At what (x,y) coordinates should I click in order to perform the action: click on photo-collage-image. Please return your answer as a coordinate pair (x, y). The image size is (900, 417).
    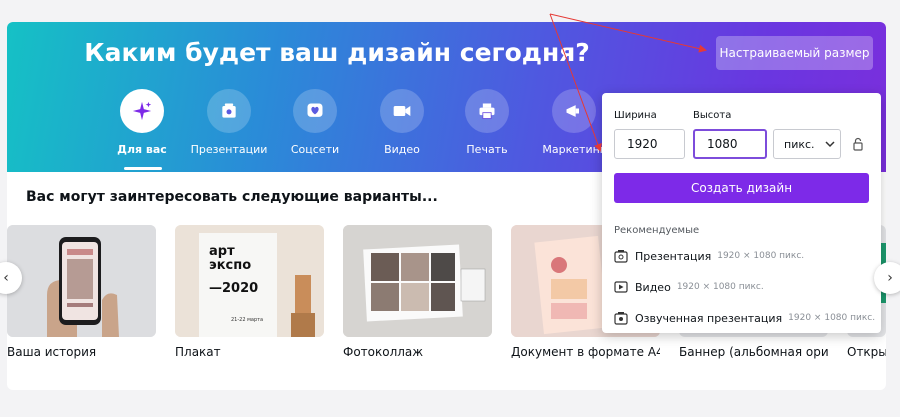
    Looking at the image, I should click on (417, 281).